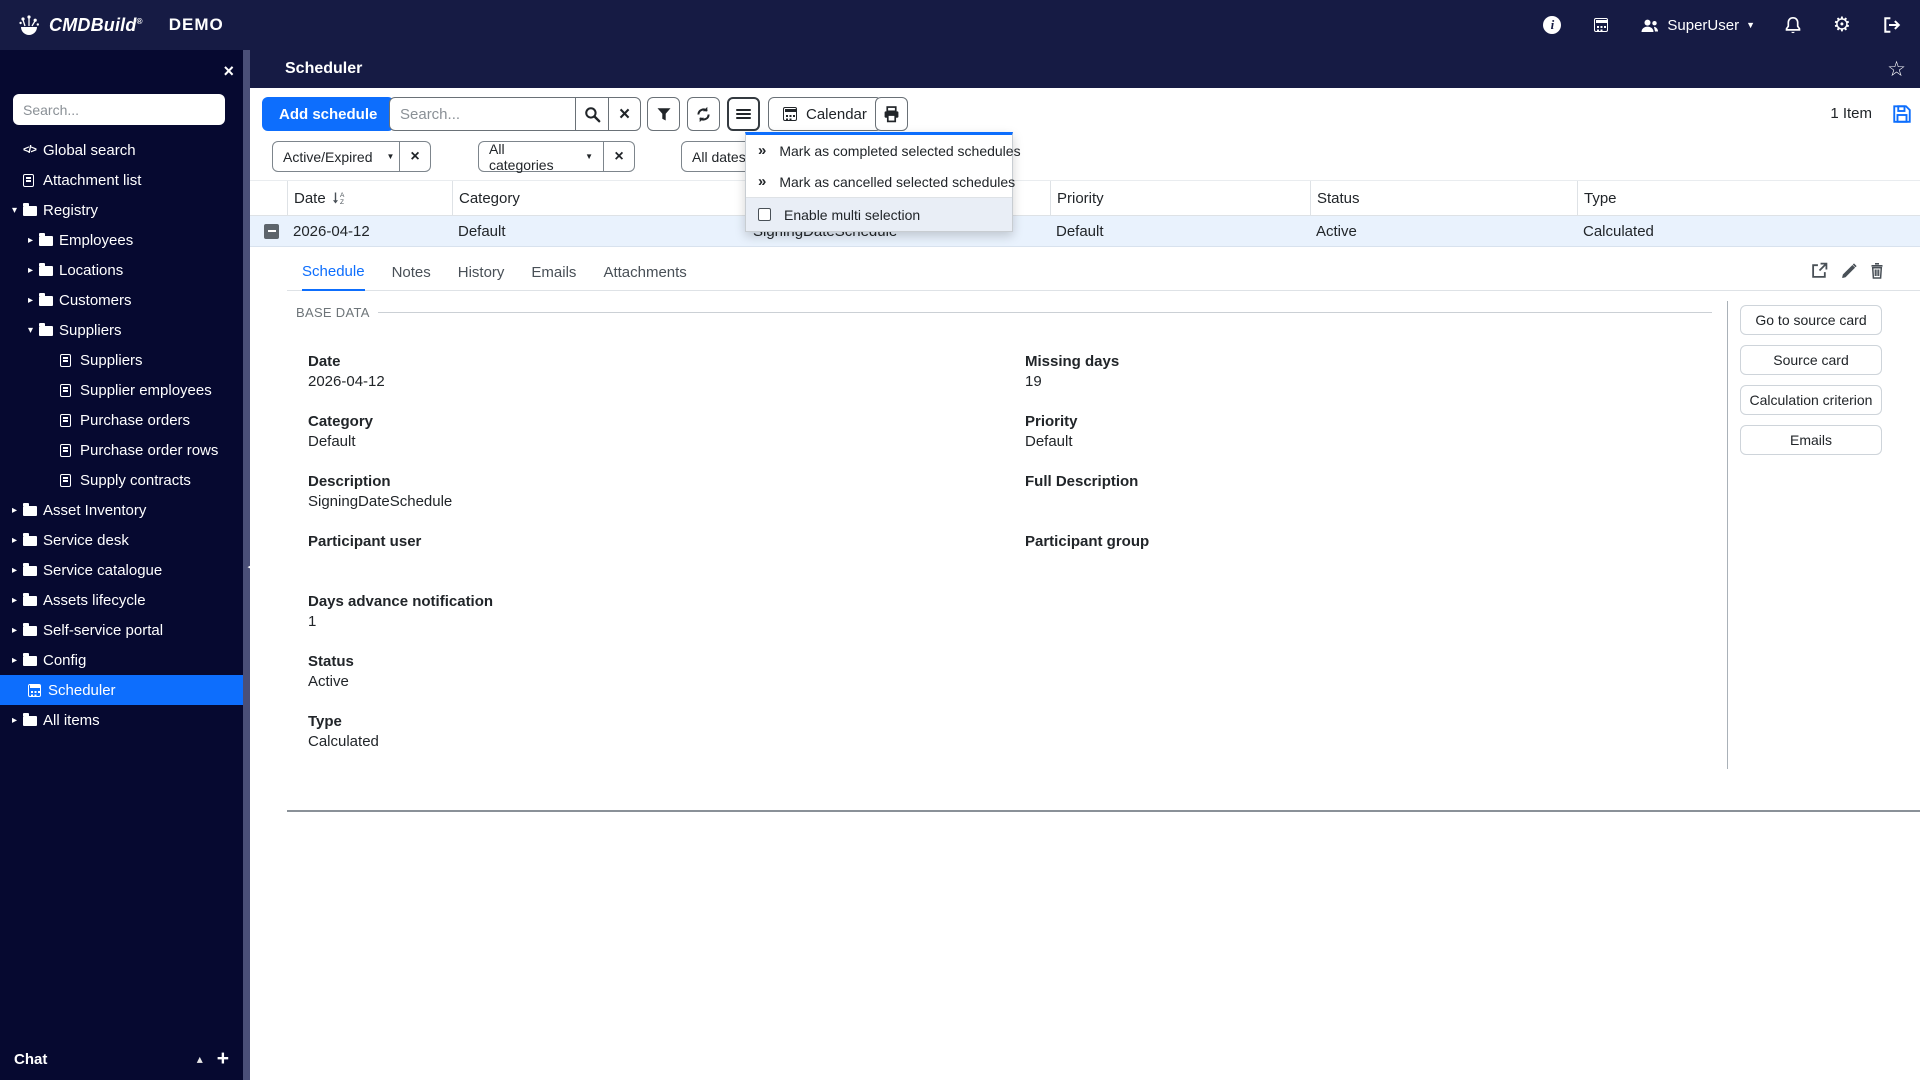  Describe the element at coordinates (121, 720) in the screenshot. I see `sidebar-item-all-items: All items` at that location.